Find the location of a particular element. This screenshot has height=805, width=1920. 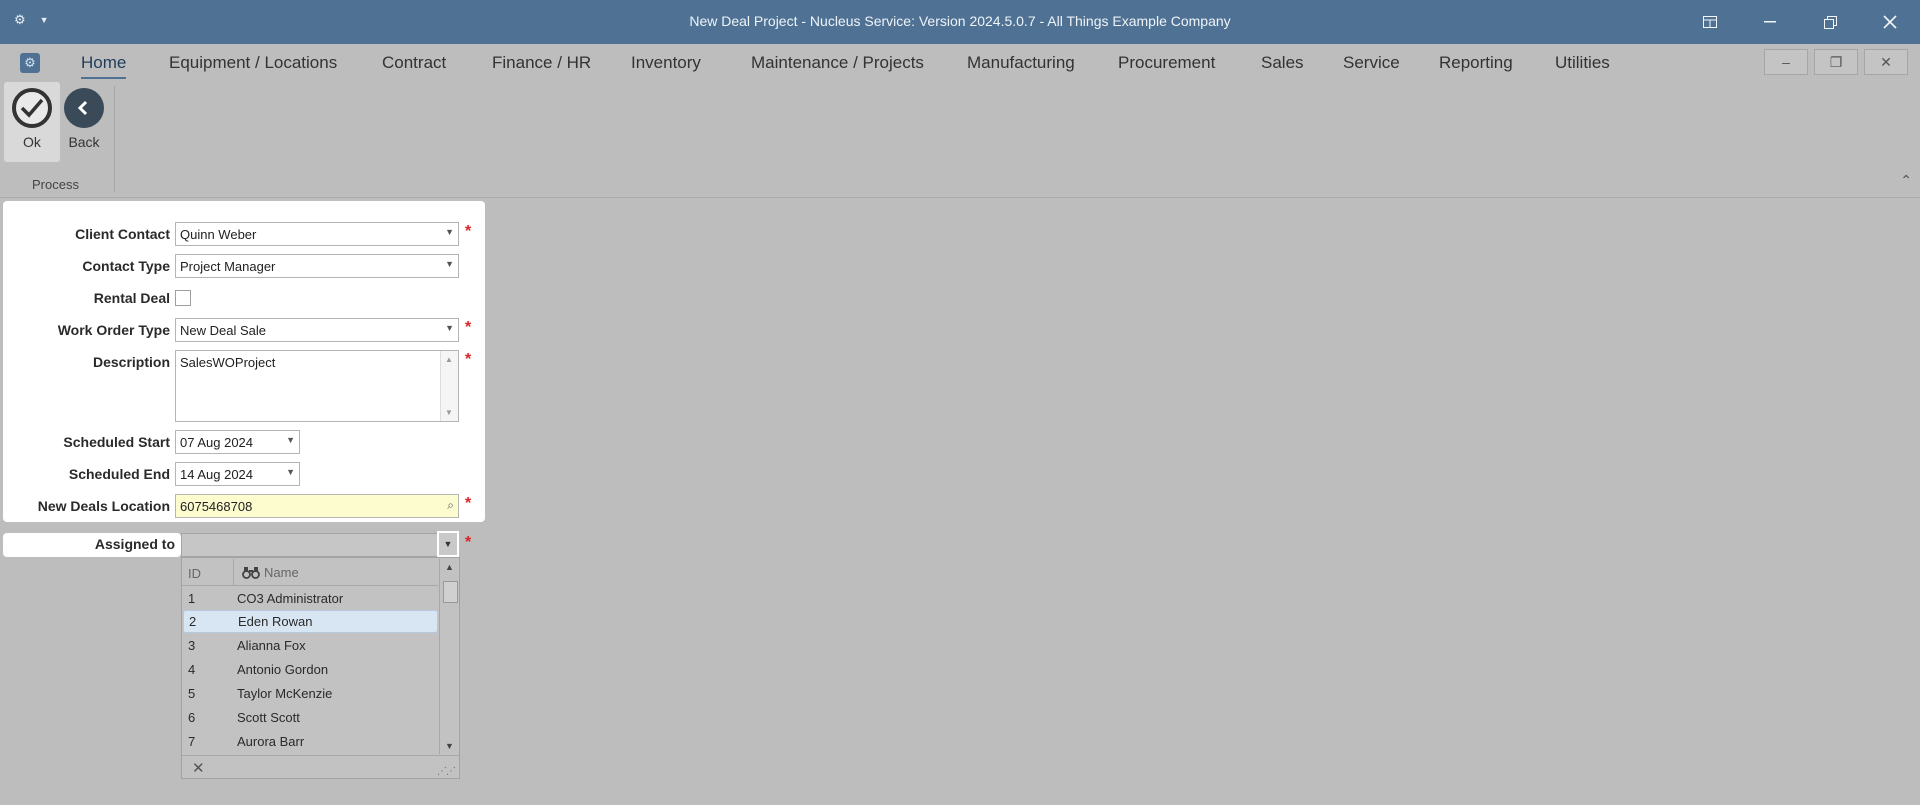

contact-type-dropdown: Project Manager ▼ is located at coordinates (317, 266).